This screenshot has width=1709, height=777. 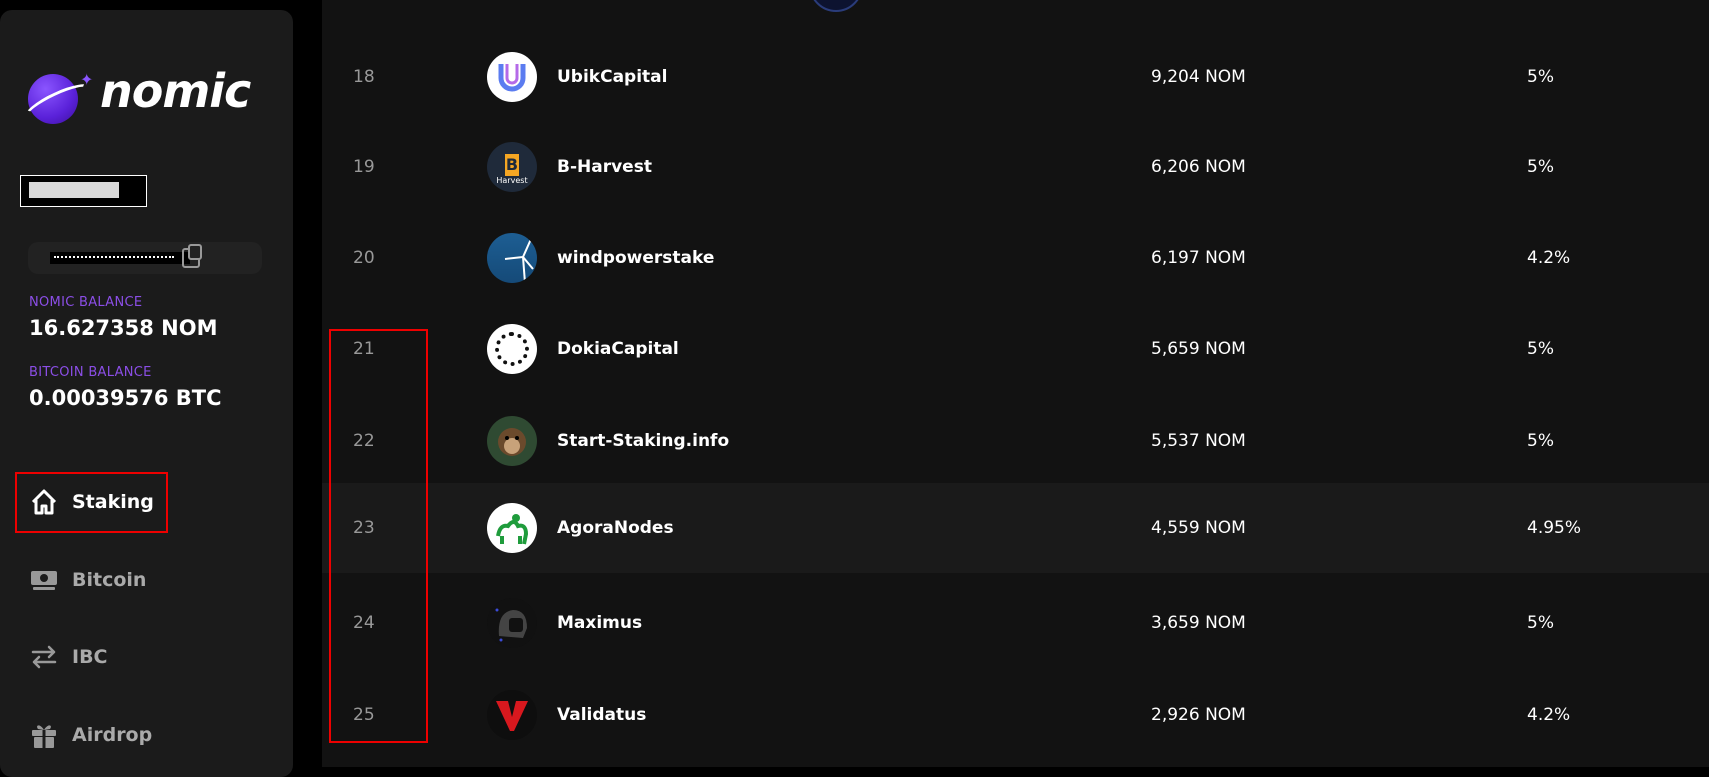 I want to click on avatar-caption: Harvest, so click(x=512, y=180).